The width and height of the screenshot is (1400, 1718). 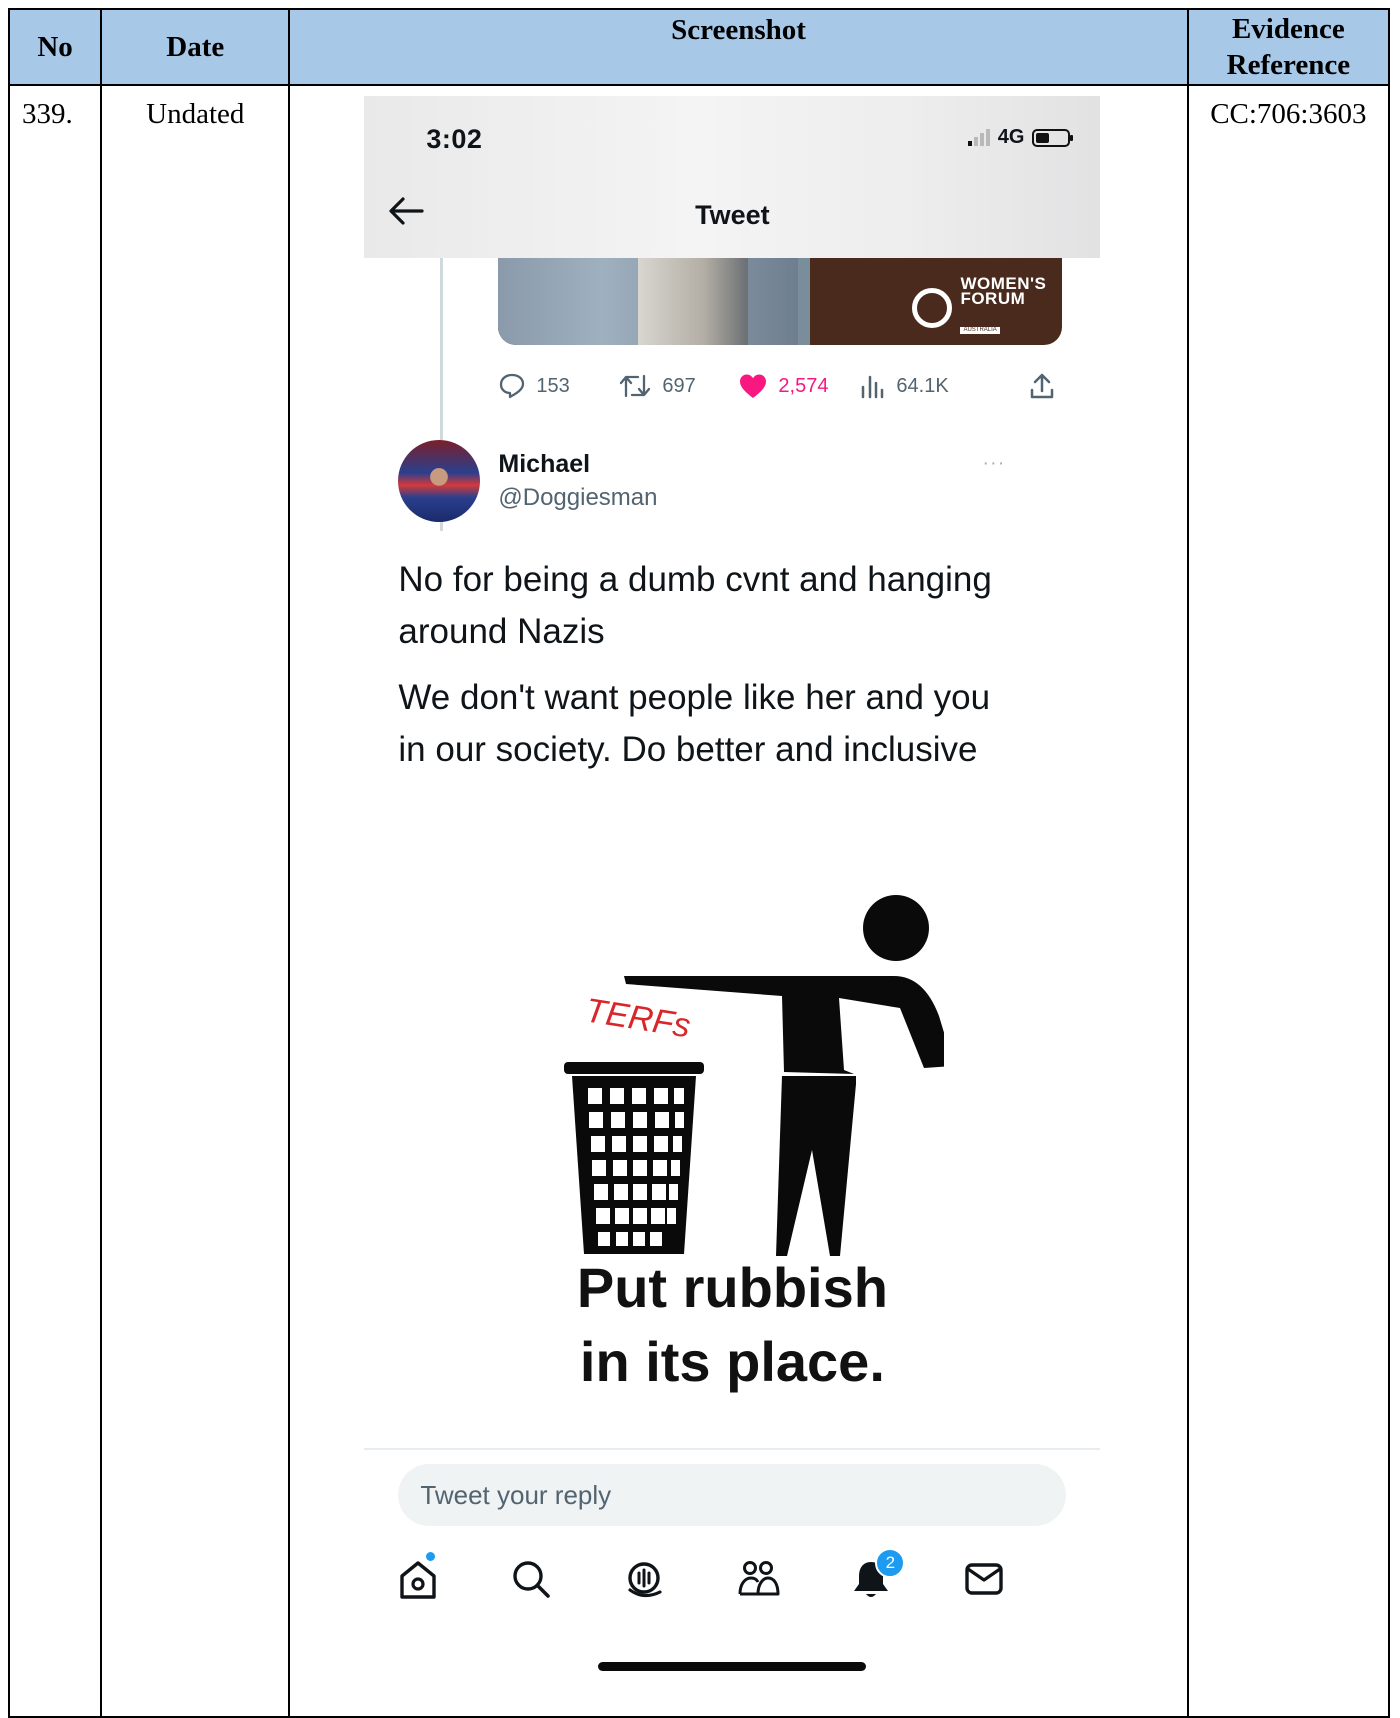 What do you see at coordinates (978, 137) in the screenshot?
I see `signal-icon` at bounding box center [978, 137].